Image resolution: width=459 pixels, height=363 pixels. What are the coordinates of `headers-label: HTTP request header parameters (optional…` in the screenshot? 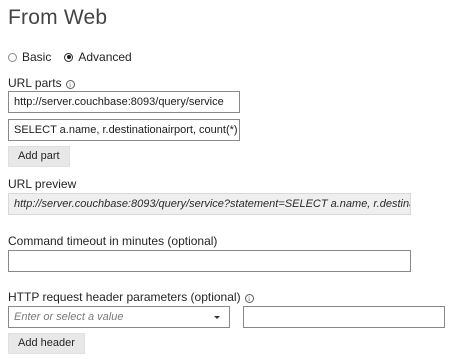 It's located at (124, 297).